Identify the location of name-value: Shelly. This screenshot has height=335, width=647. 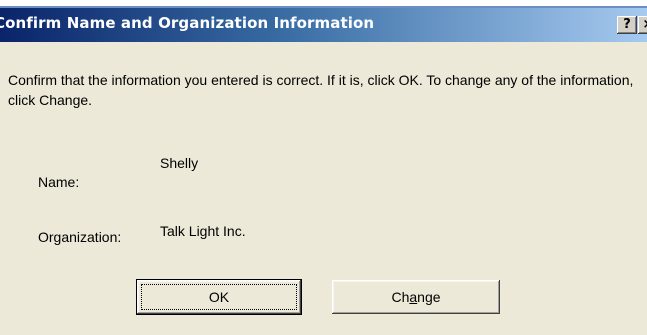
(179, 163).